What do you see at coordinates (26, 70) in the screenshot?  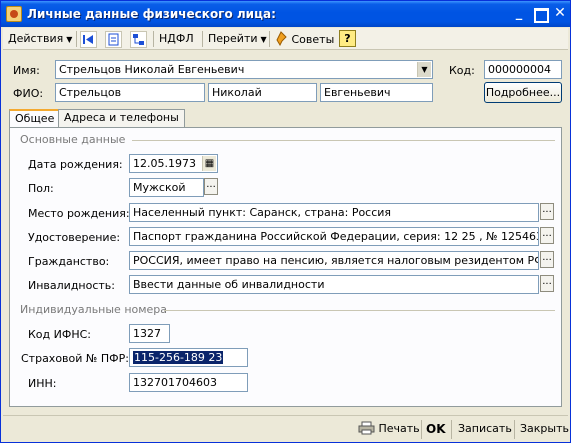 I see `name-label: Имя:` at bounding box center [26, 70].